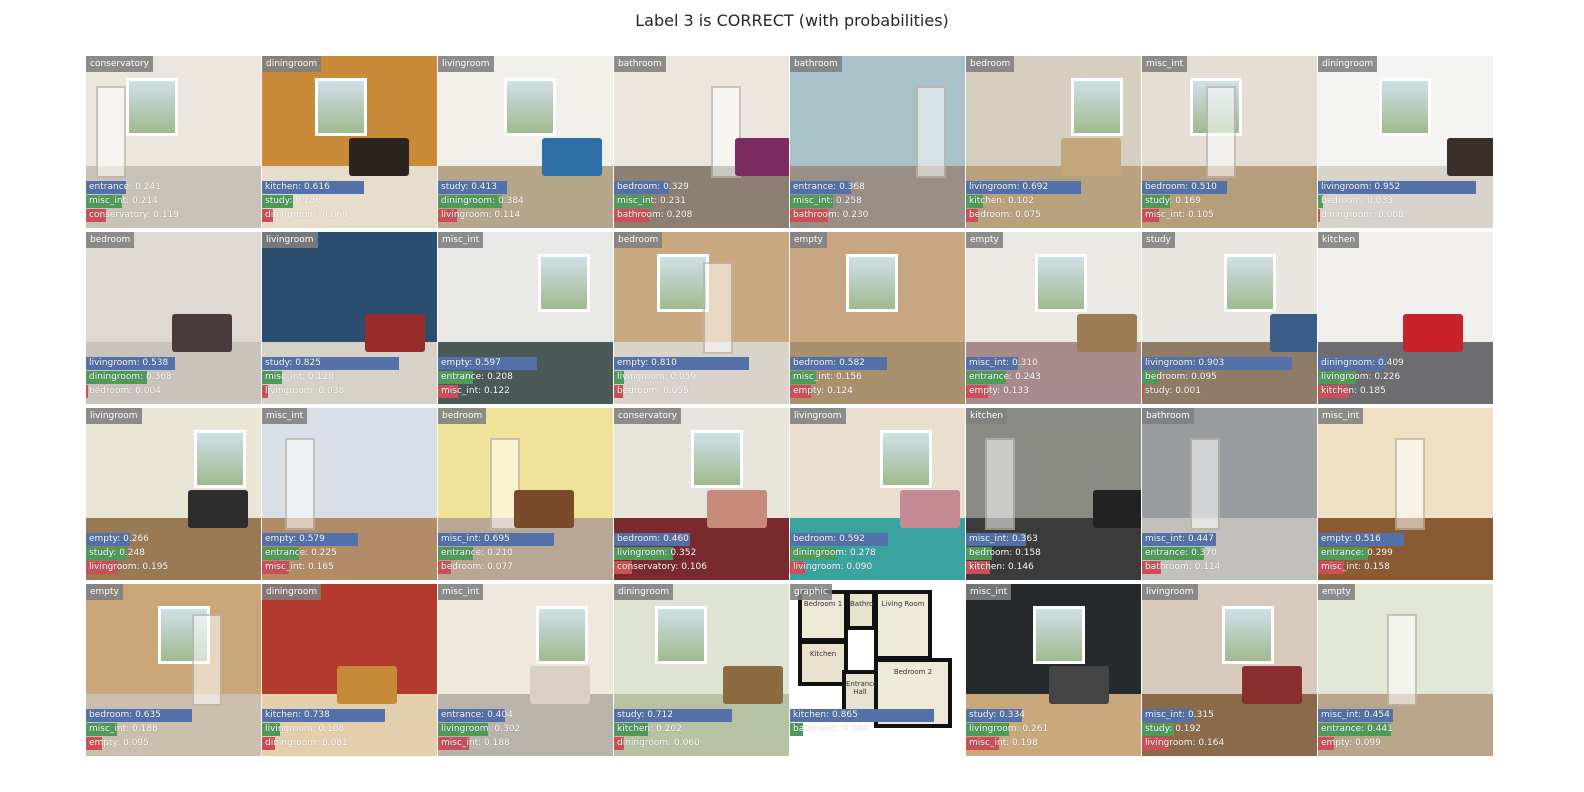  Describe the element at coordinates (331, 363) in the screenshot. I see `prediction-row: study: 0.825` at that location.